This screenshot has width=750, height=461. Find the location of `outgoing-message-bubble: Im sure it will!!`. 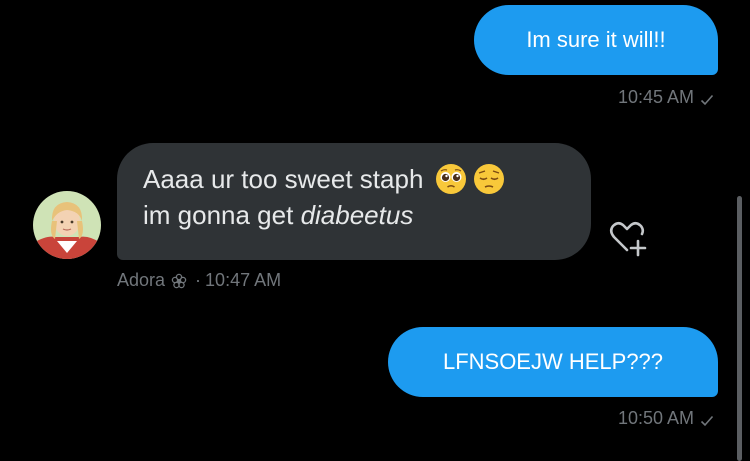

outgoing-message-bubble: Im sure it will!! is located at coordinates (596, 40).